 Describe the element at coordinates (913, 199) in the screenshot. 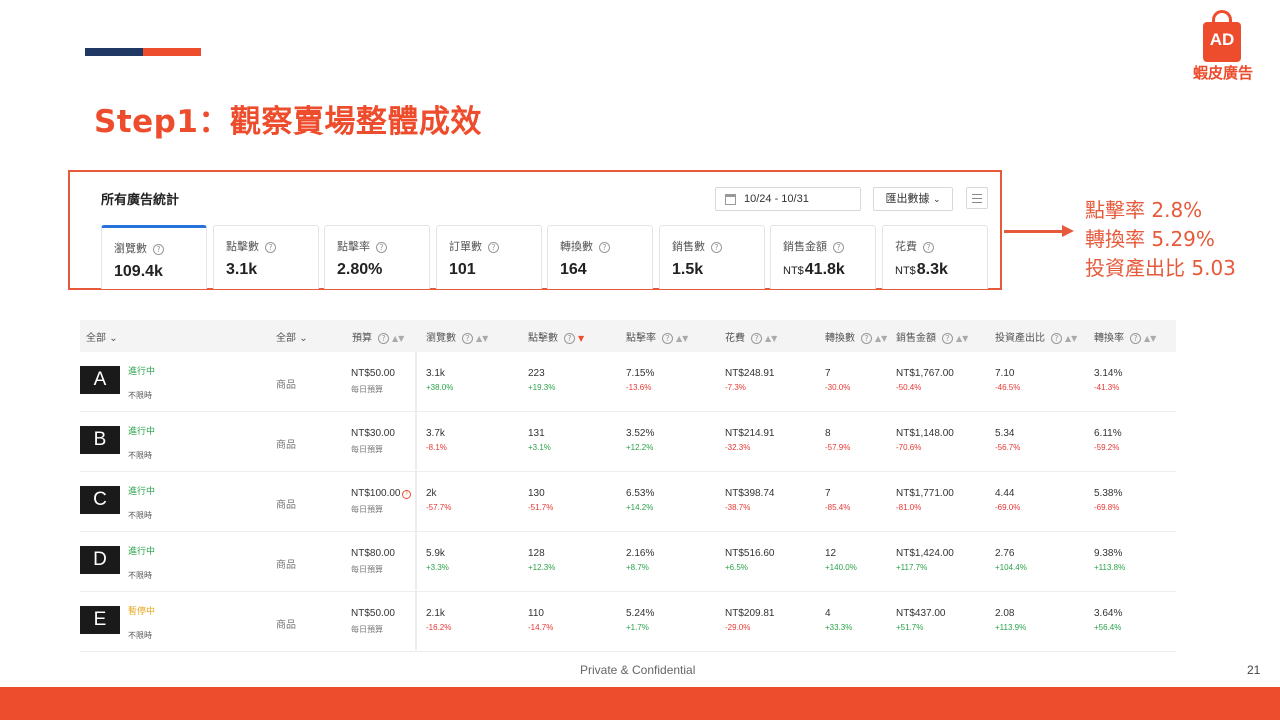

I see `export-data-button: 匯出數據 ⌄` at that location.